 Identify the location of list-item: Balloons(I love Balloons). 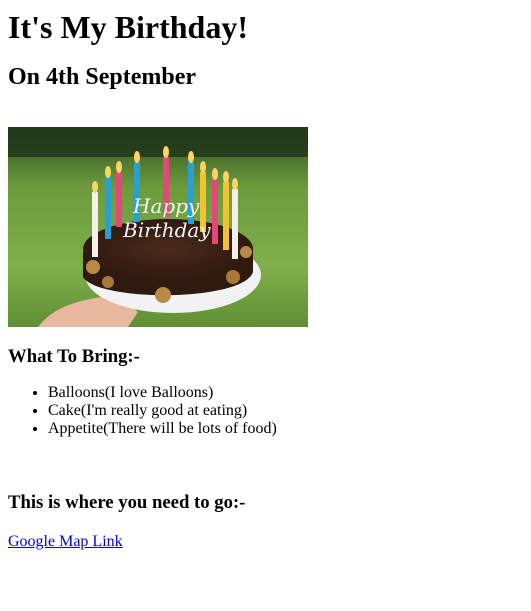
(285, 393).